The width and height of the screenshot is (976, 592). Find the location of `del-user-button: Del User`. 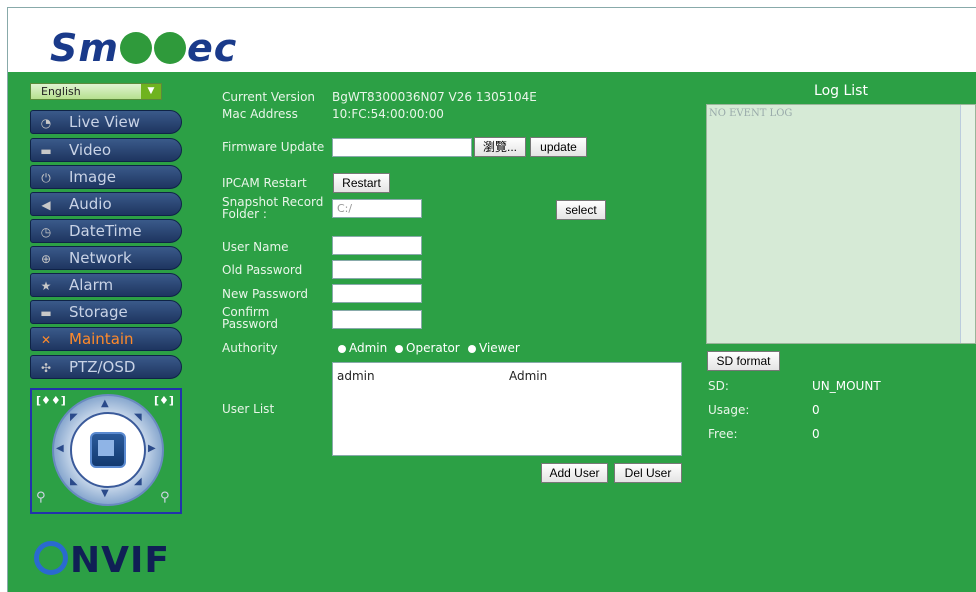

del-user-button: Del User is located at coordinates (648, 473).